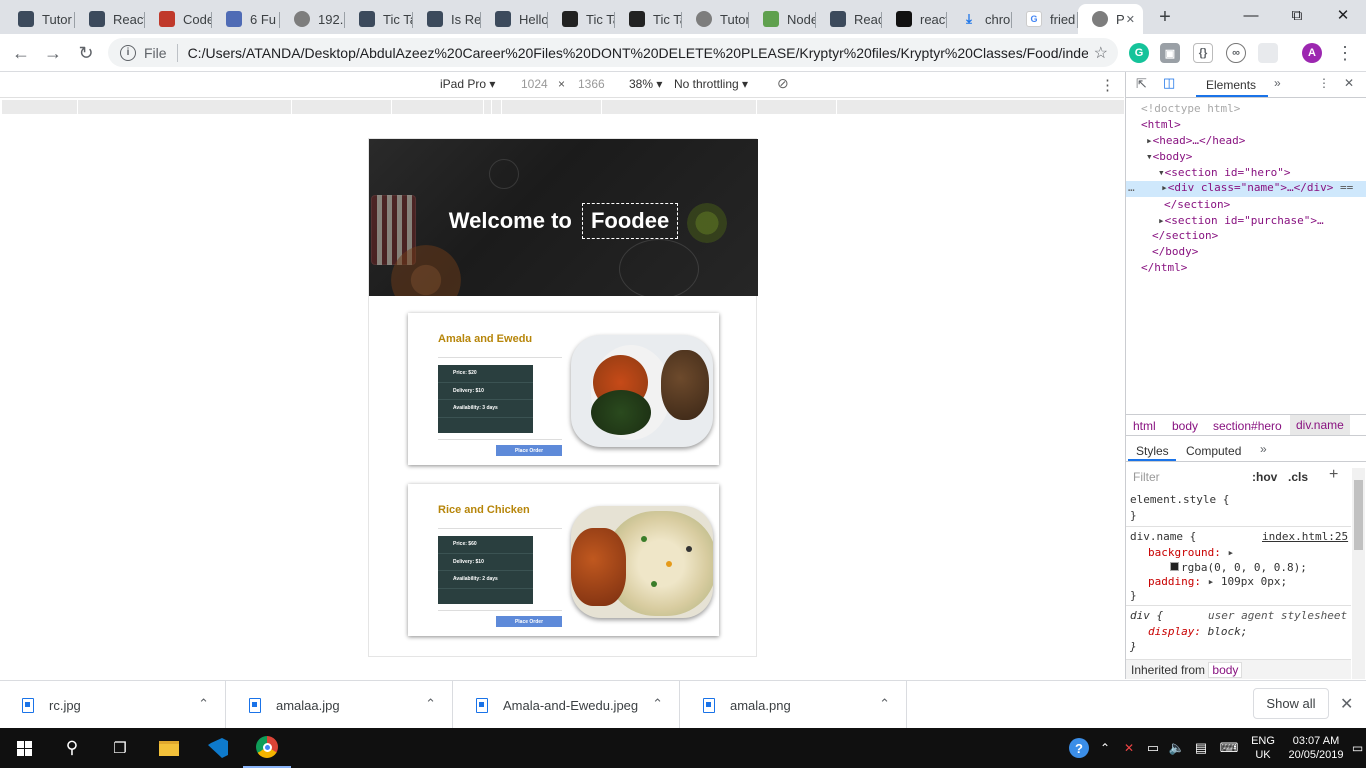 This screenshot has height=768, width=1366. What do you see at coordinates (1191, 552) in the screenshot?
I see `background-property: background: ▸` at bounding box center [1191, 552].